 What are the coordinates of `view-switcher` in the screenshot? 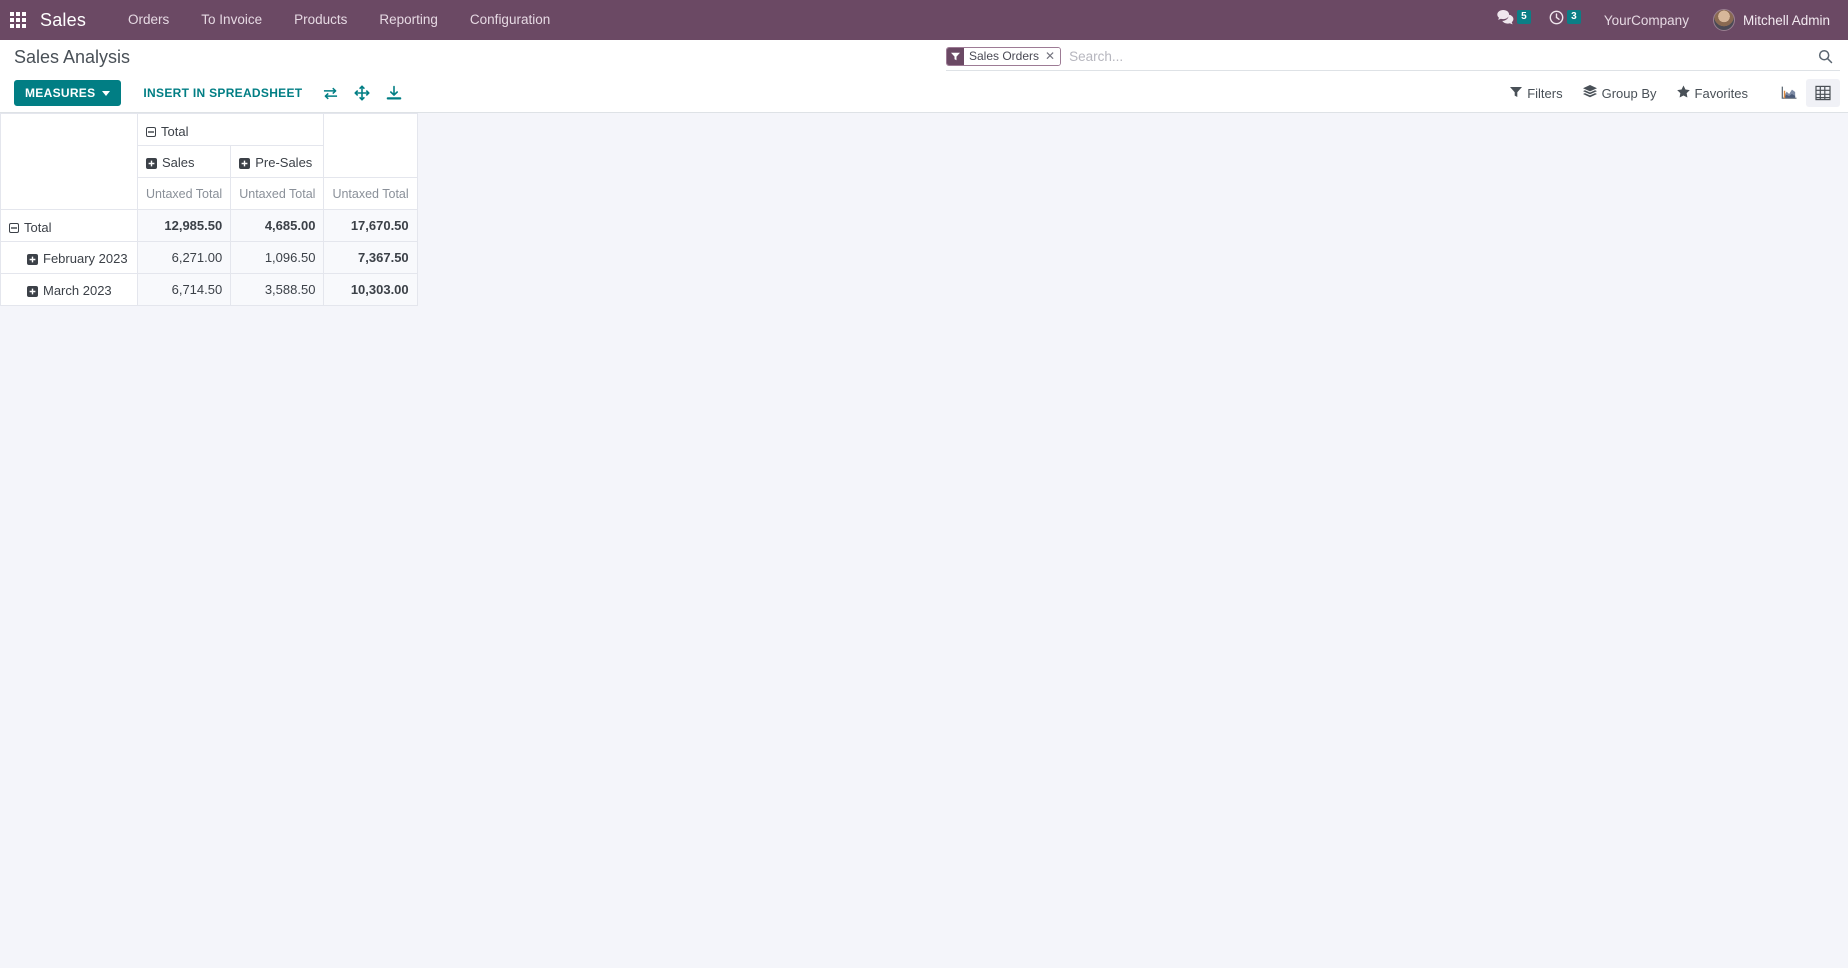 It's located at (1806, 93).